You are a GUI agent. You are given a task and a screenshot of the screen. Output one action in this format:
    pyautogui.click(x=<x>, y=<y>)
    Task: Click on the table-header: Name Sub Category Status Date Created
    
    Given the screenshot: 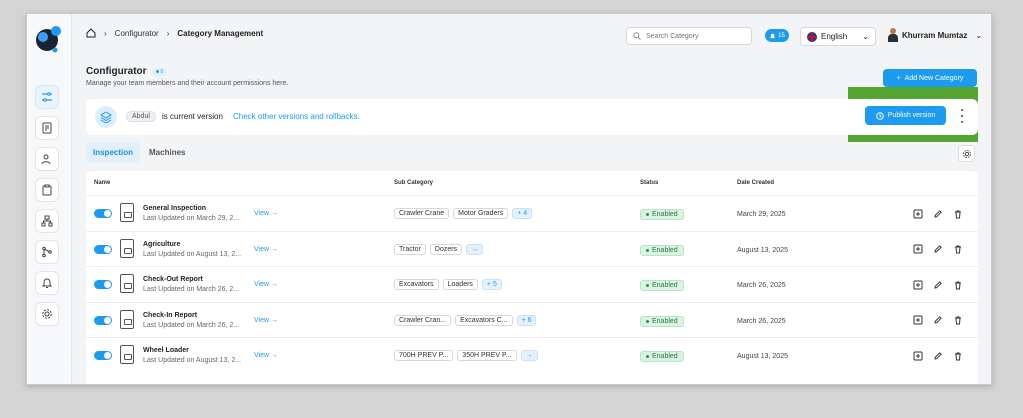 What is the action you would take?
    pyautogui.click(x=532, y=183)
    